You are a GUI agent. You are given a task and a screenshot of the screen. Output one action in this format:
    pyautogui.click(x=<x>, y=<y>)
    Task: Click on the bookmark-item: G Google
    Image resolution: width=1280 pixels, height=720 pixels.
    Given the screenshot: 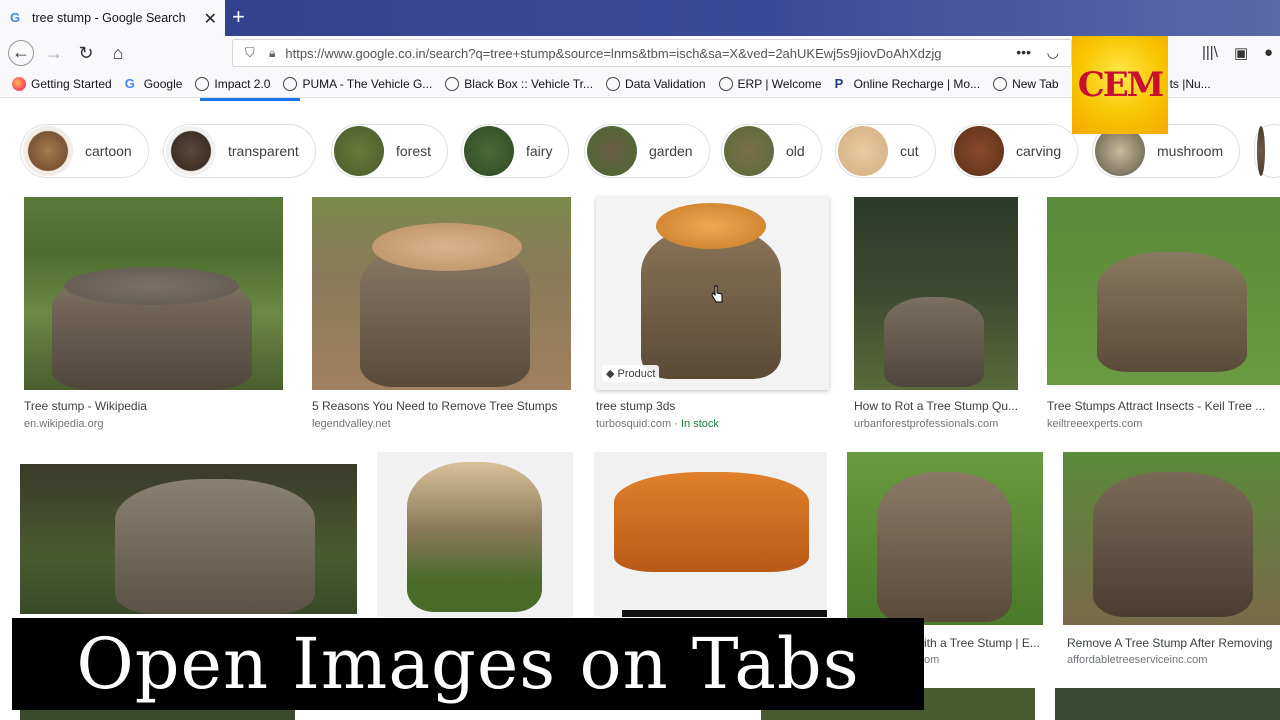 What is the action you would take?
    pyautogui.click(x=153, y=83)
    